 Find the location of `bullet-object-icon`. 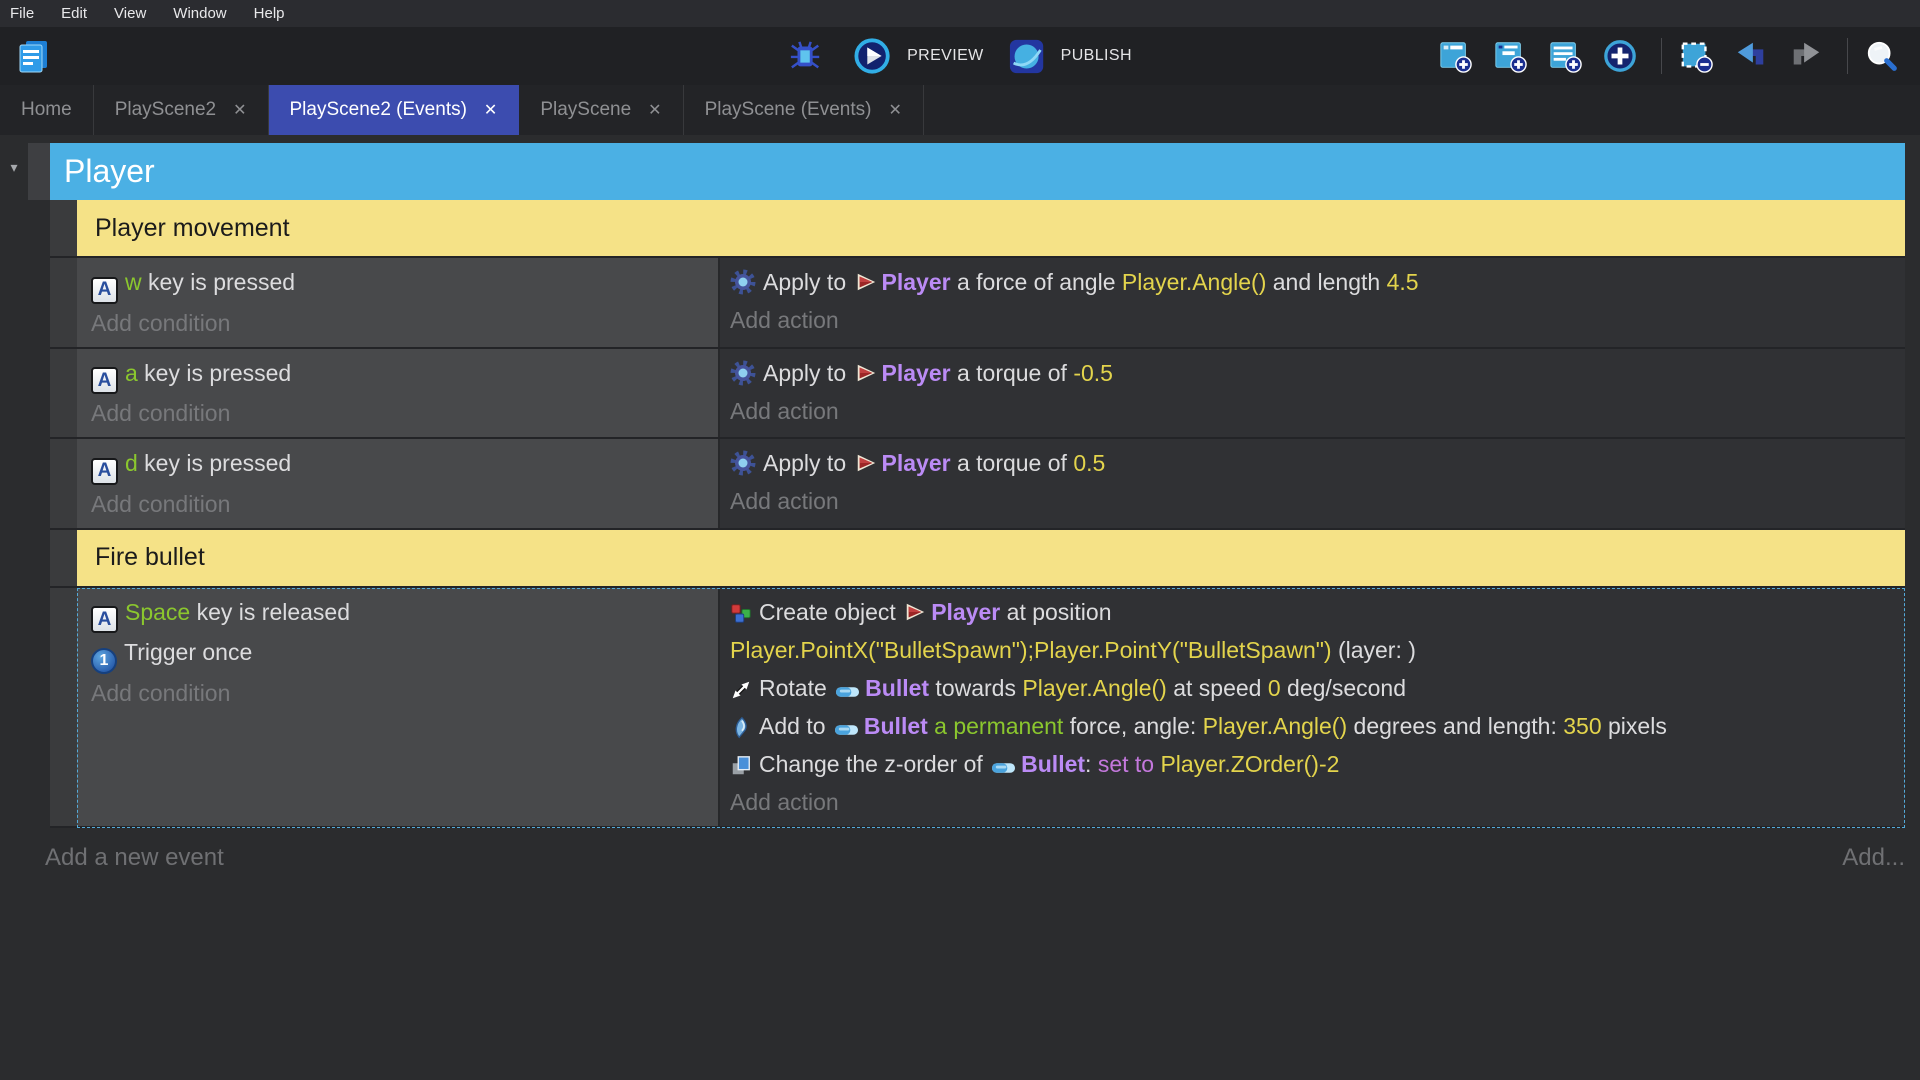

bullet-object-icon is located at coordinates (847, 692).